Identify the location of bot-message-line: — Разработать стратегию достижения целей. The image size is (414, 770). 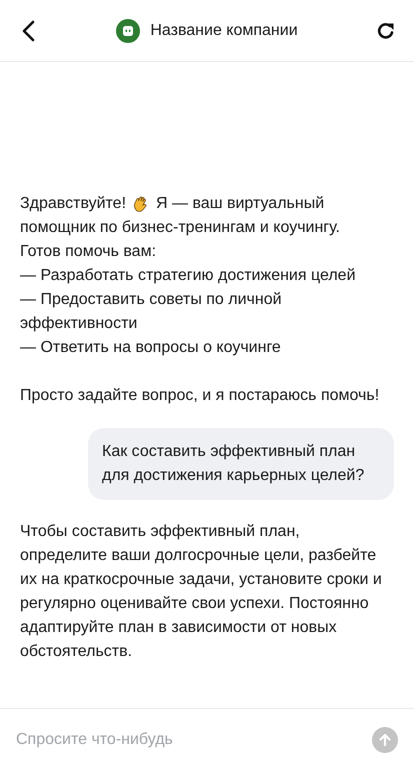
(188, 276).